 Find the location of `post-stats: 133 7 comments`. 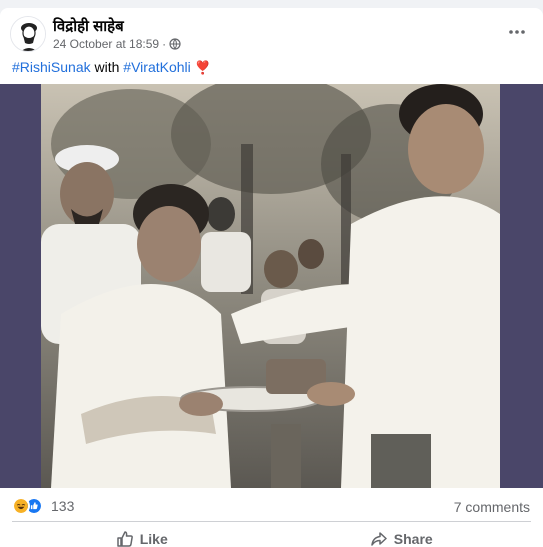

post-stats: 133 7 comments is located at coordinates (271, 505).